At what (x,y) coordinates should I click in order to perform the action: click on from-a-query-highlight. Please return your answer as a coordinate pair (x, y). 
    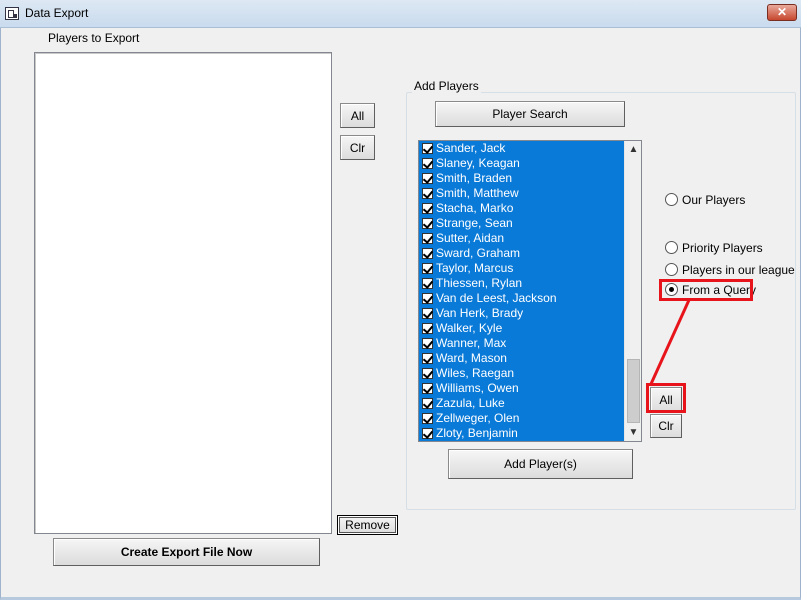
    Looking at the image, I should click on (706, 290).